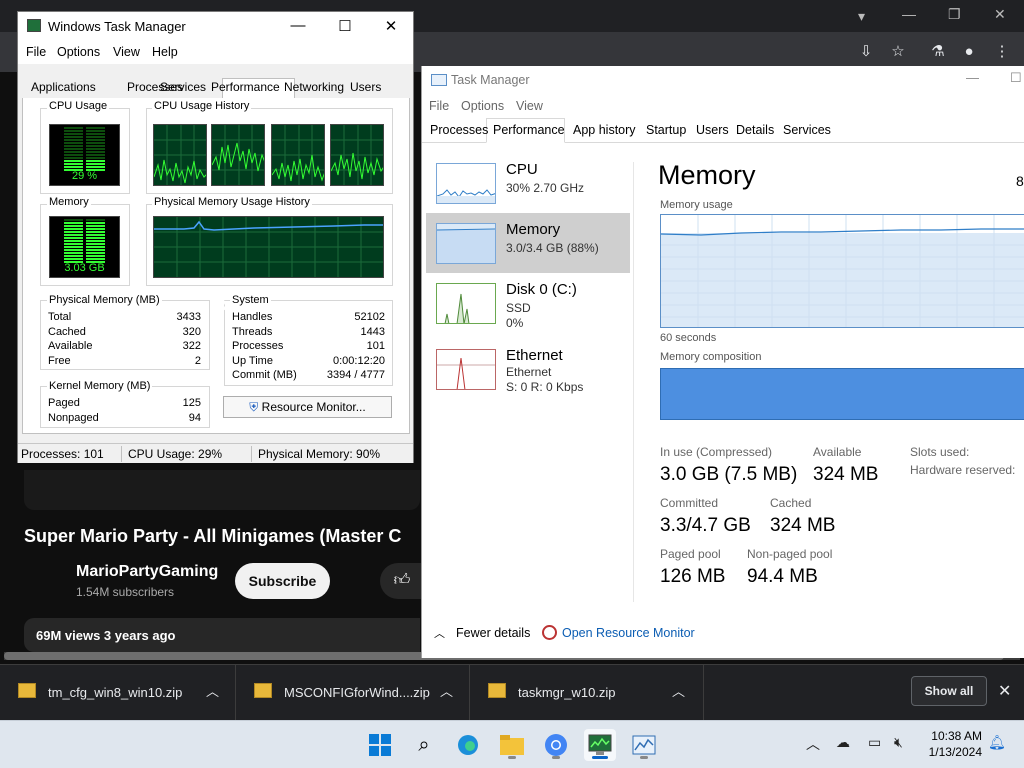  I want to click on tab-search-icon: ▾, so click(861, 16).